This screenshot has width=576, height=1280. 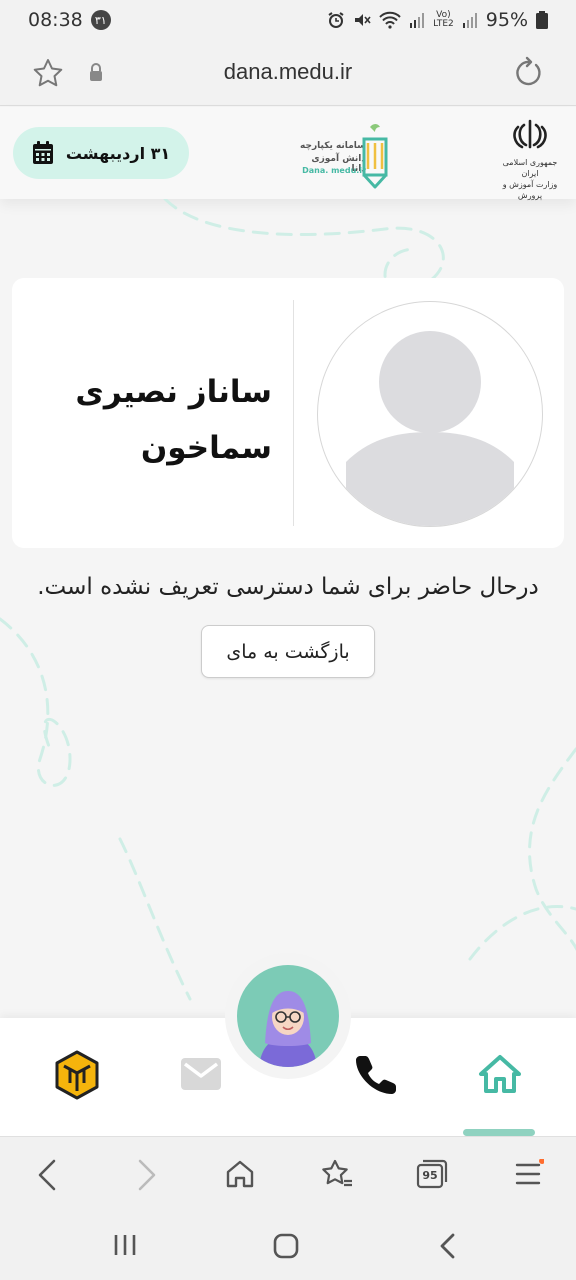 I want to click on network-type-label: Vo) LTE2, so click(x=443, y=19).